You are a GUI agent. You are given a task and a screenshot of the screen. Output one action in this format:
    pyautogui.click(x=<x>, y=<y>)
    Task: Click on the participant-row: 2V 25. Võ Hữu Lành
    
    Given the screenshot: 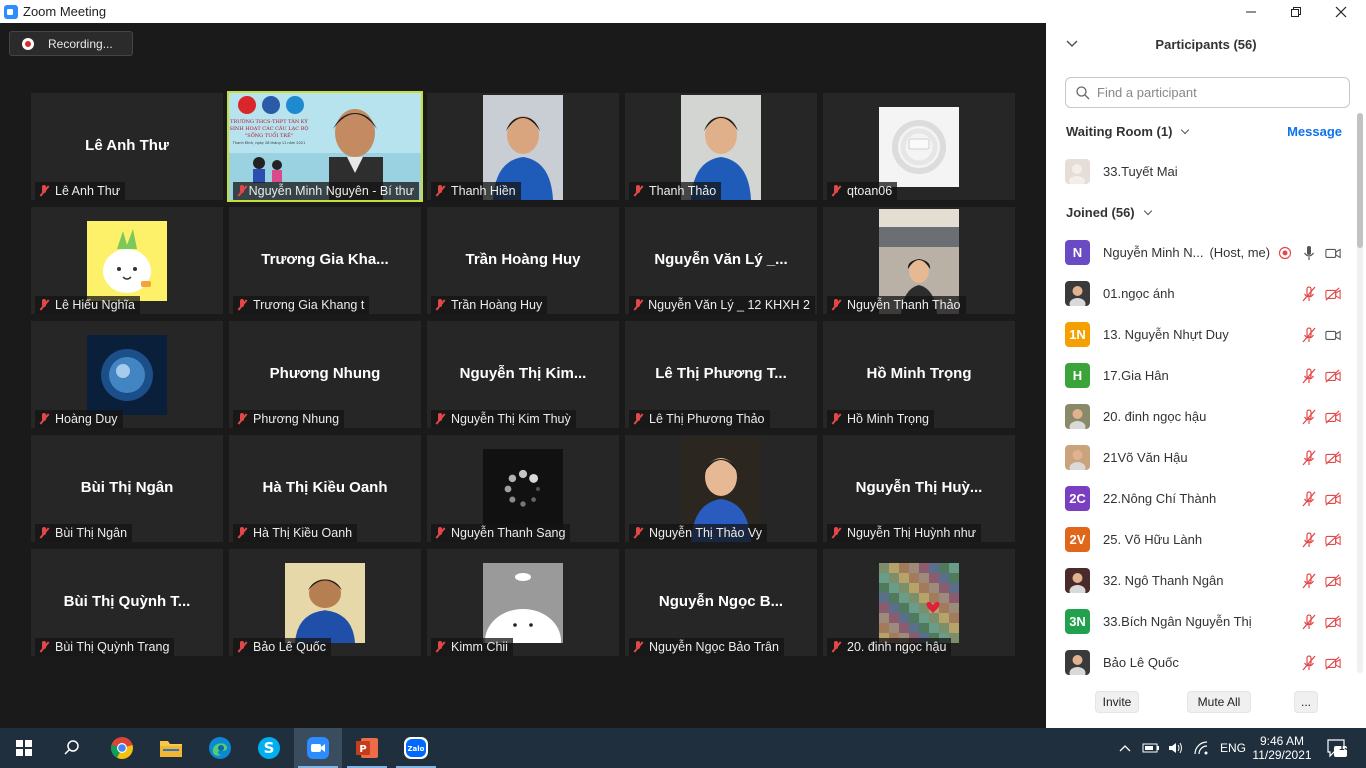 What is the action you would take?
    pyautogui.click(x=1201, y=539)
    